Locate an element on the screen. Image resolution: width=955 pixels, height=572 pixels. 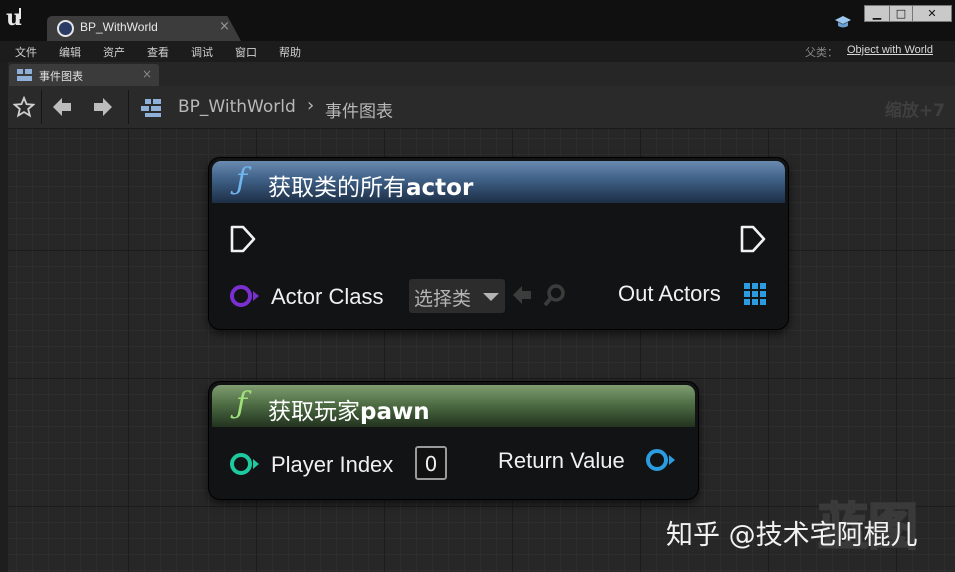
unreal-engine-logo-icon: u is located at coordinates (17, 17).